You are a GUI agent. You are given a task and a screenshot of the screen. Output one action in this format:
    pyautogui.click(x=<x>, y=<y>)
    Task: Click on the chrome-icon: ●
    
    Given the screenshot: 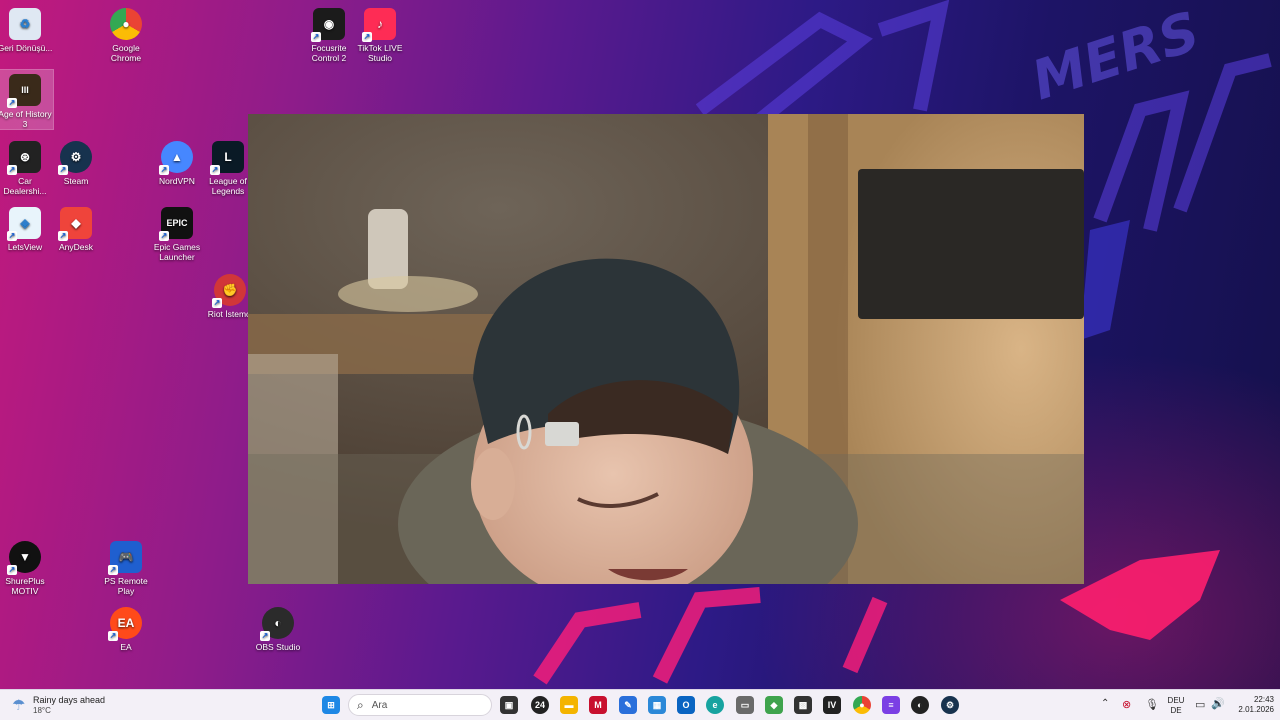 What is the action you would take?
    pyautogui.click(x=126, y=24)
    